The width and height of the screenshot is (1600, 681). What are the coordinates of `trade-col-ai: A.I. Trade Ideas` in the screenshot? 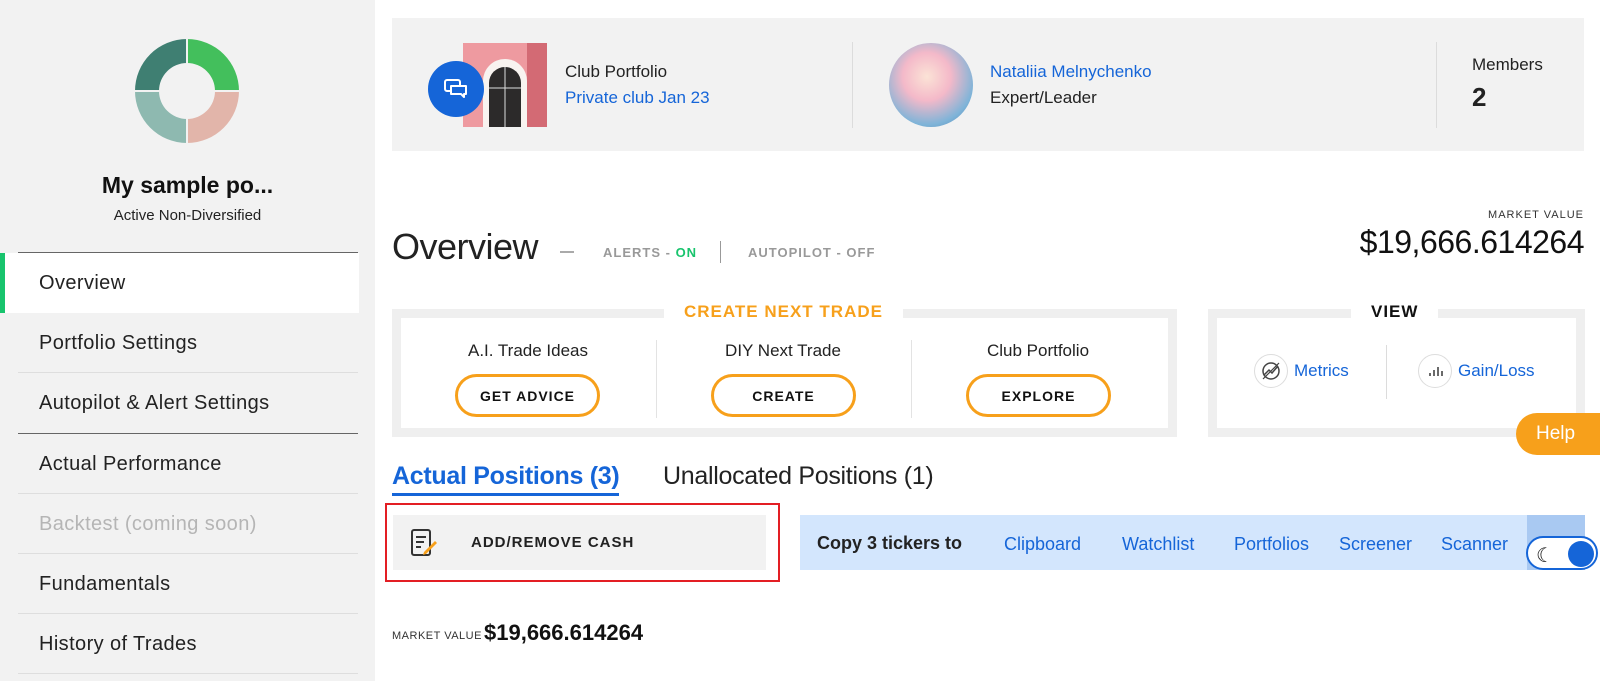 It's located at (528, 351).